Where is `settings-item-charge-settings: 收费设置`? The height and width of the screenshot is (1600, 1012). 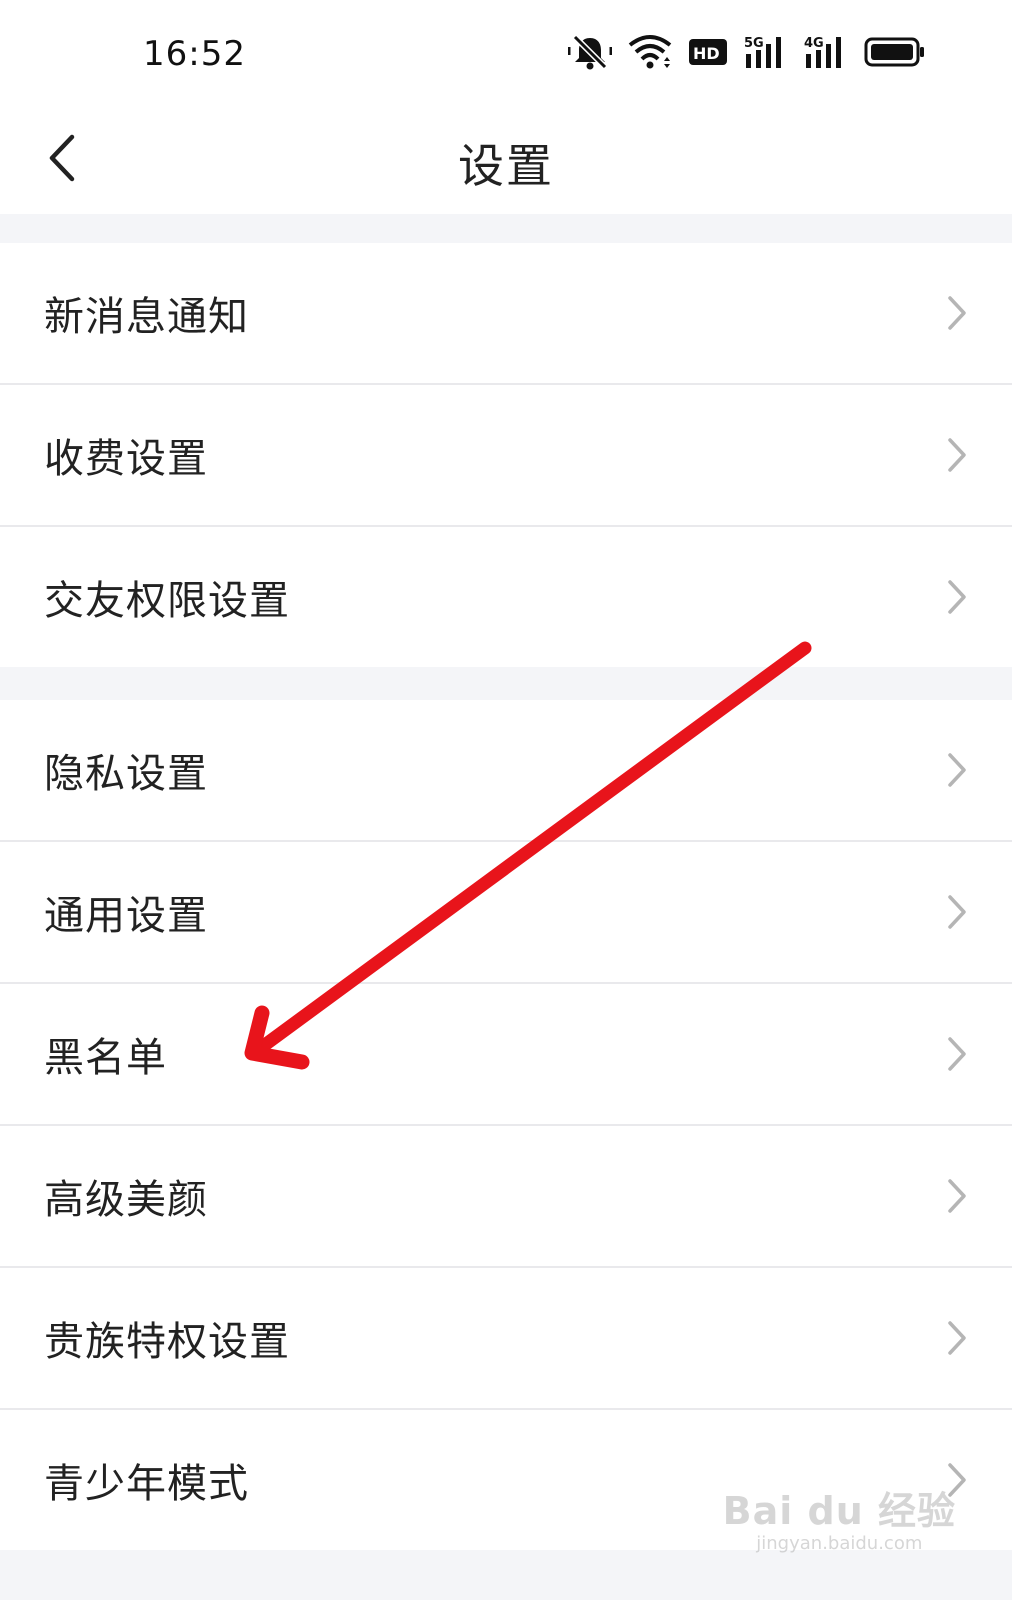
settings-item-charge-settings: 收费设置 is located at coordinates (506, 456).